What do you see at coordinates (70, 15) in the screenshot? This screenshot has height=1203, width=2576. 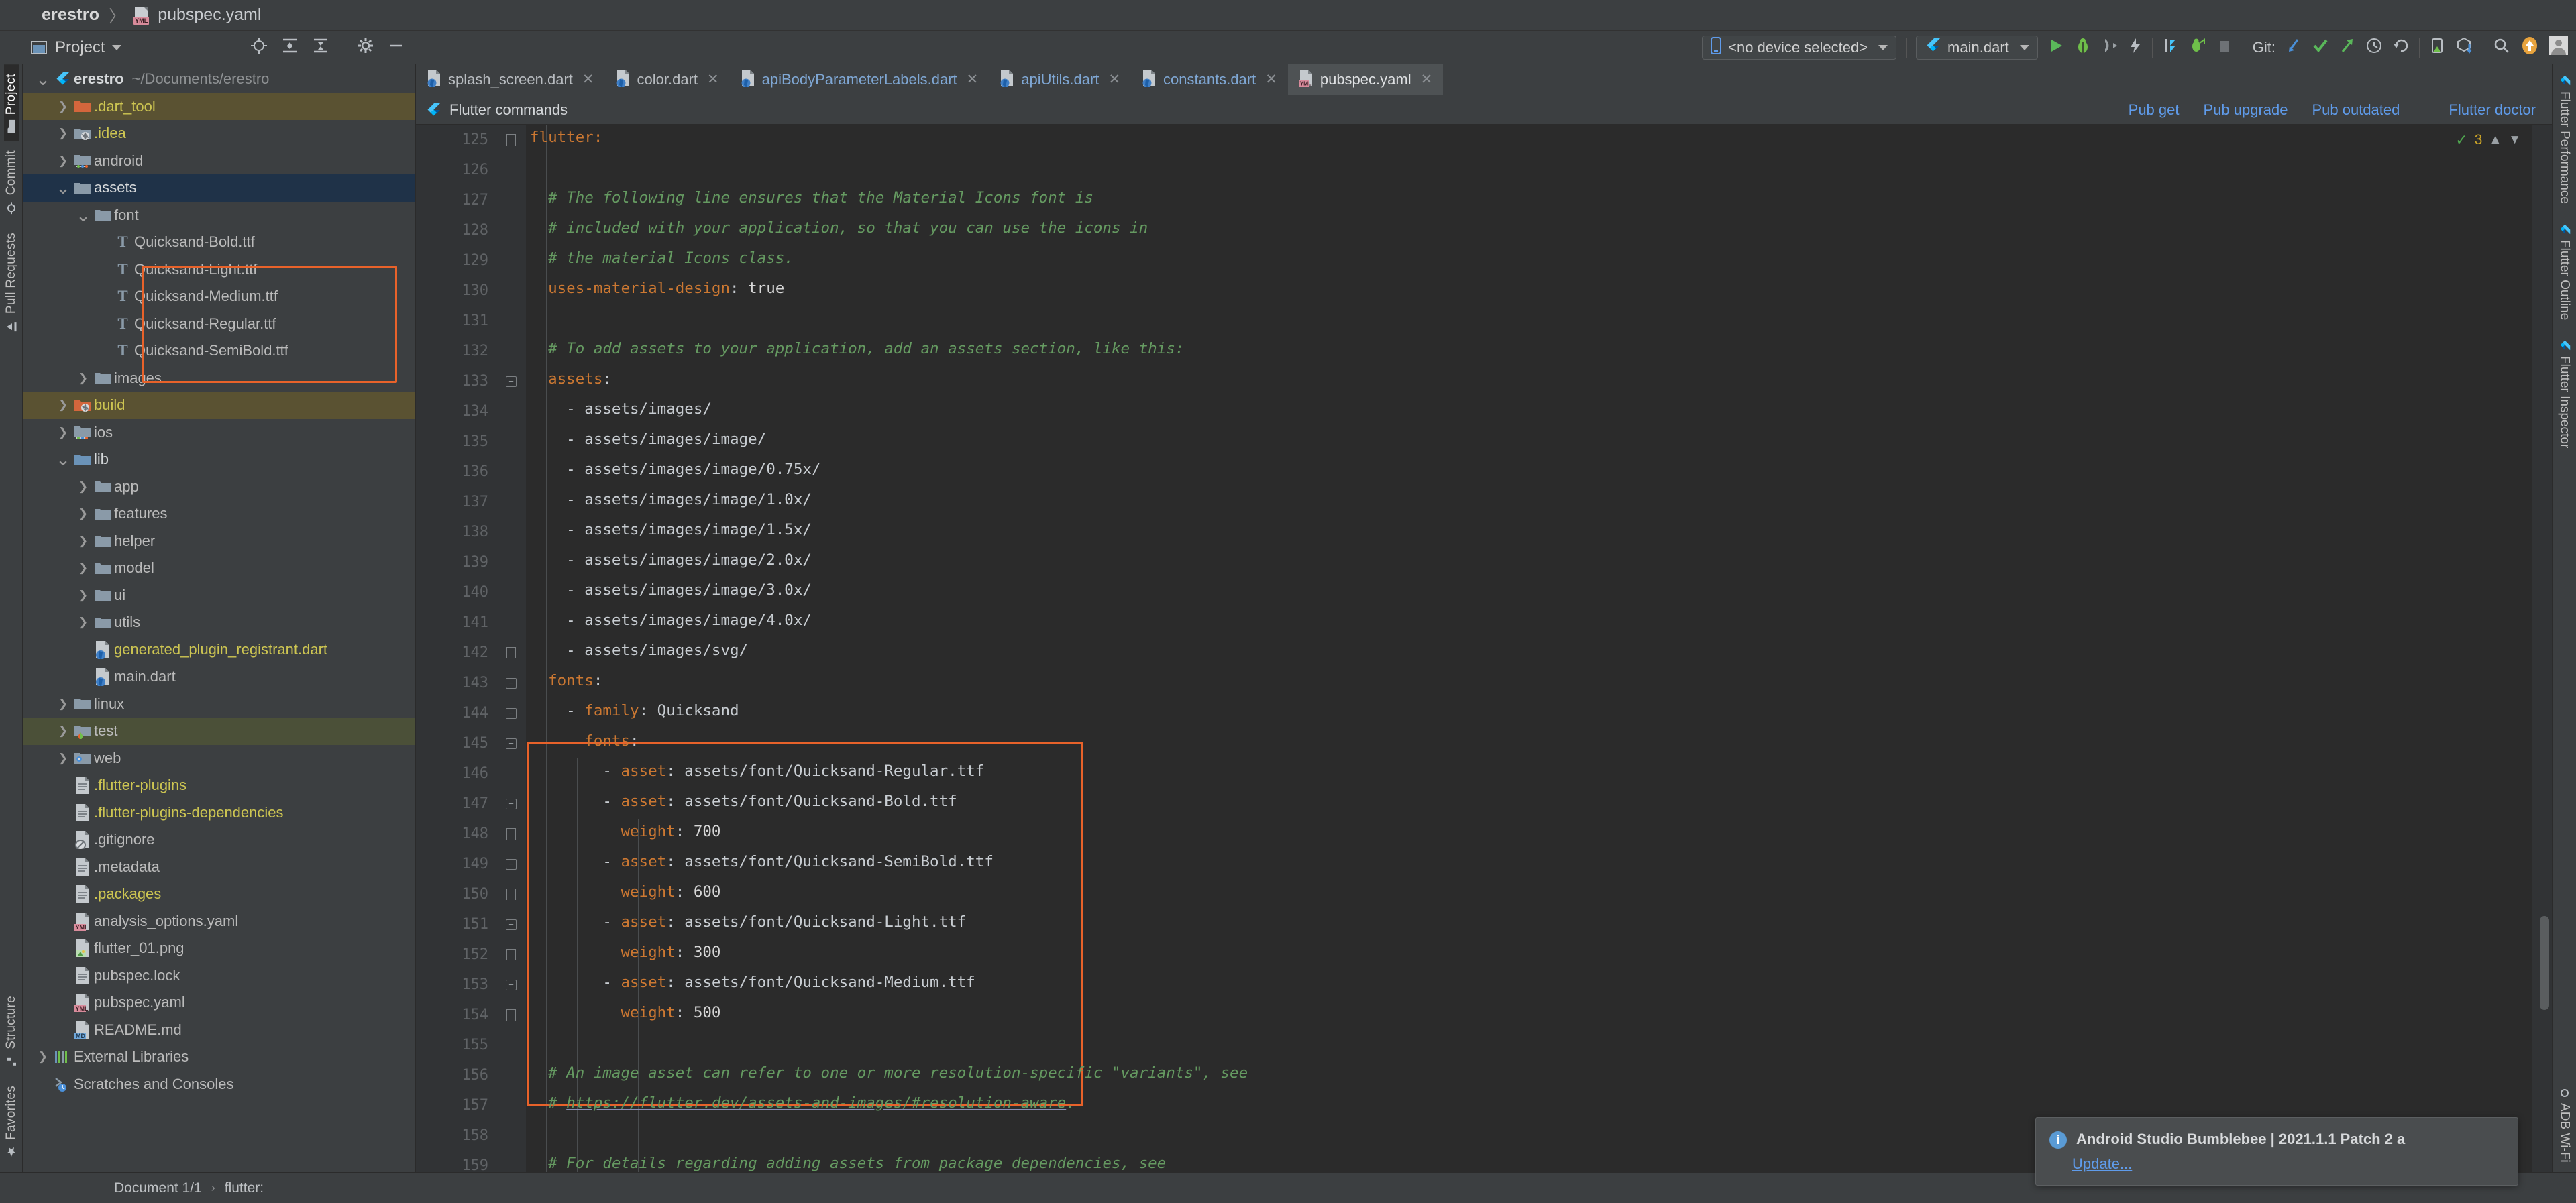 I see `breadcrumb-project: erestro` at bounding box center [70, 15].